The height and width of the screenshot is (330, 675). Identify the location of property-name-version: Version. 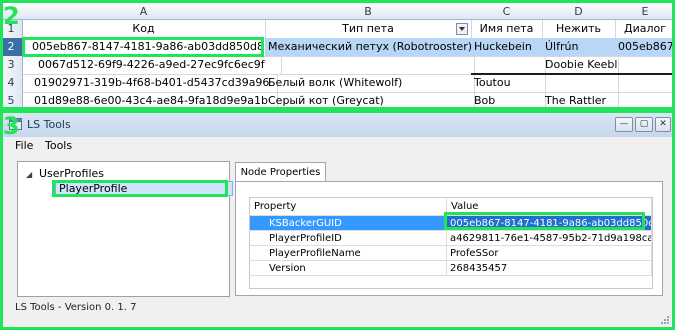
(348, 268).